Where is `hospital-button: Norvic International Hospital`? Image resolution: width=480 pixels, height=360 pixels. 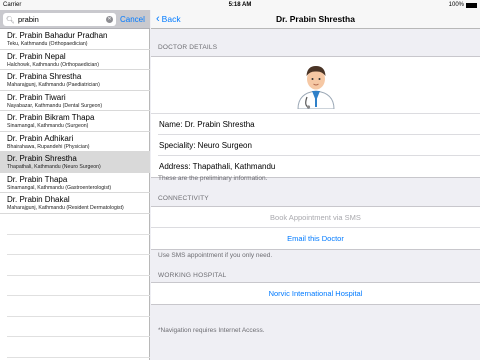 hospital-button: Norvic International Hospital is located at coordinates (315, 293).